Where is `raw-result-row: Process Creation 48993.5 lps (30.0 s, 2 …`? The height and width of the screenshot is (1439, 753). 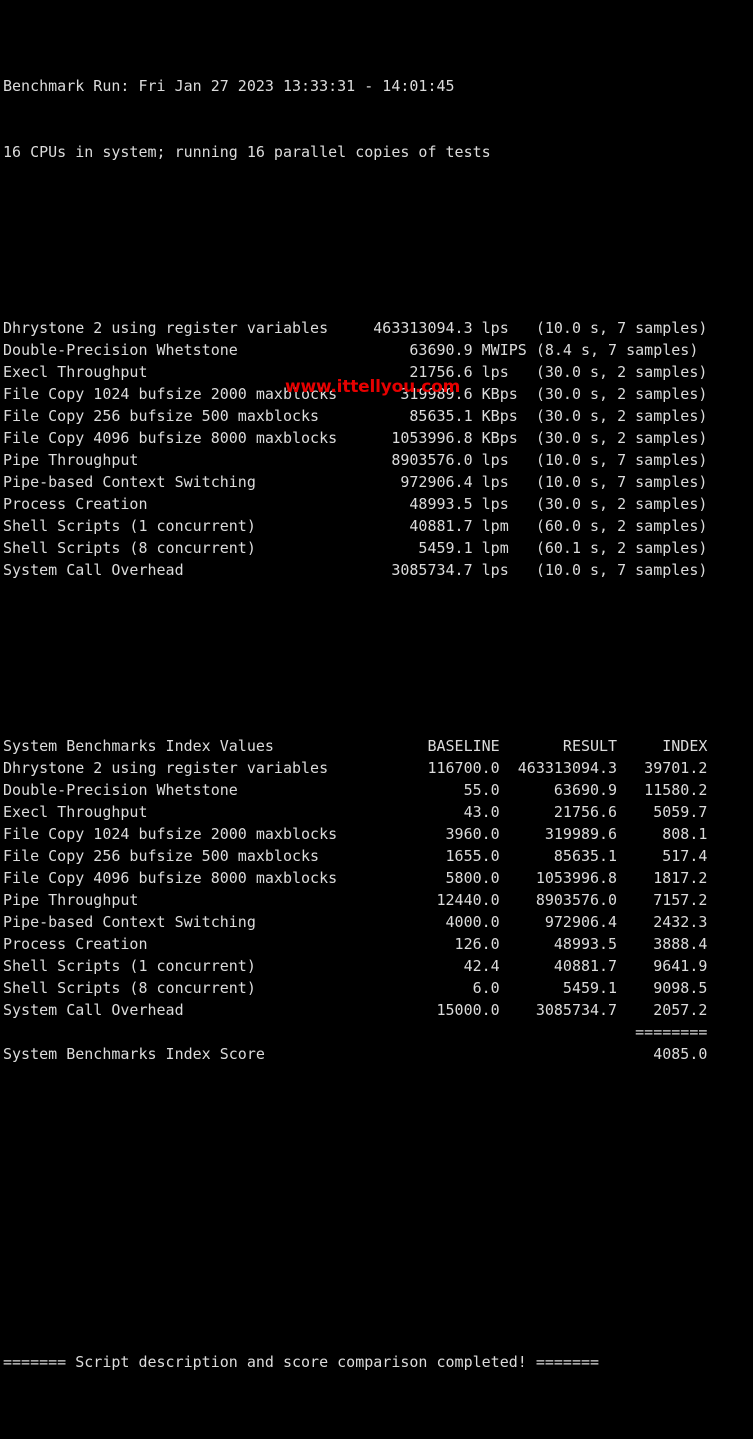 raw-result-row: Process Creation 48993.5 lps (30.0 s, 2 … is located at coordinates (355, 504).